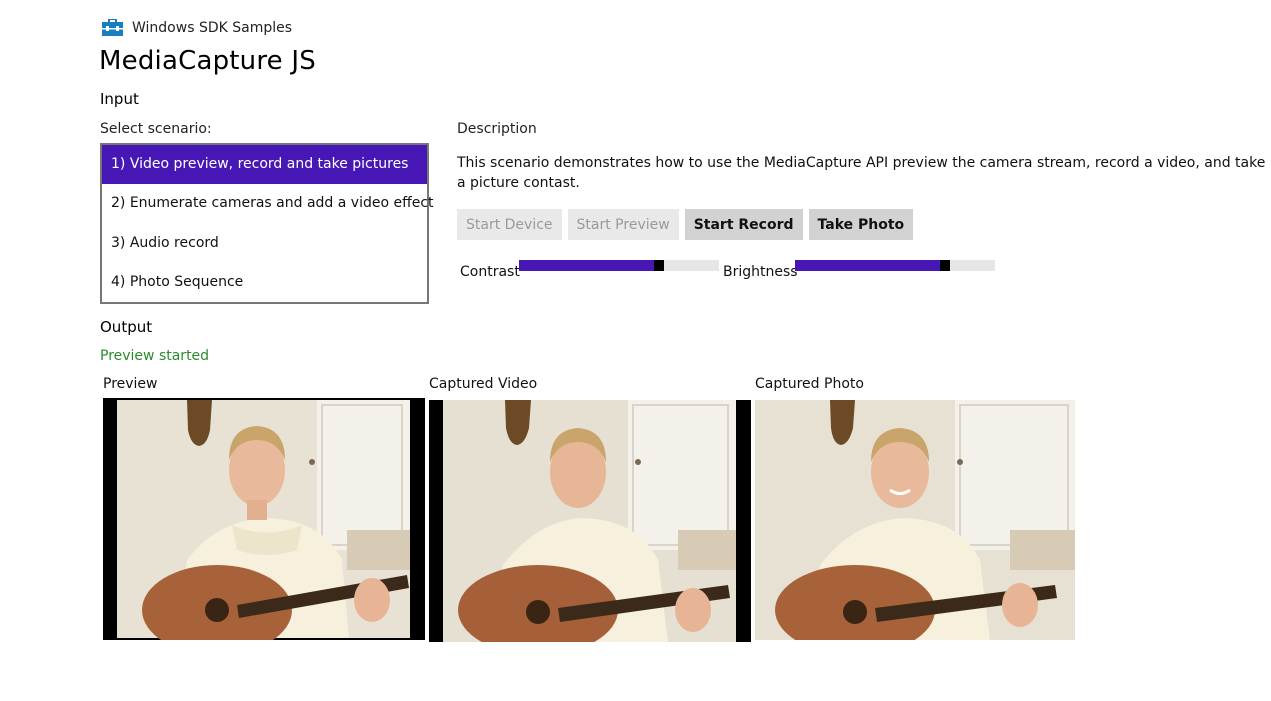  What do you see at coordinates (623, 224) in the screenshot?
I see `start-preview-button: Start Preview` at bounding box center [623, 224].